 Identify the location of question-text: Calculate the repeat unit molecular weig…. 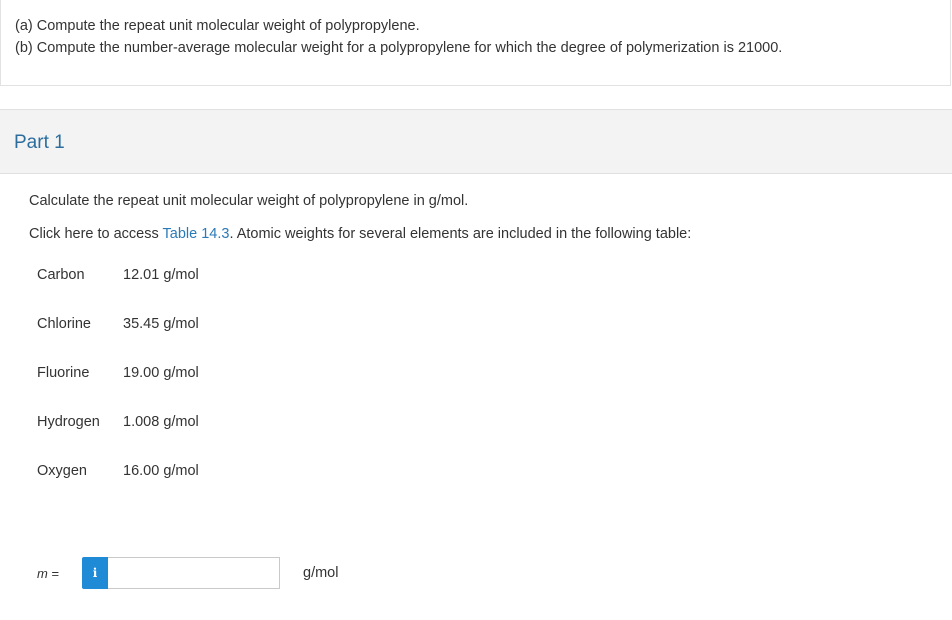
(249, 201).